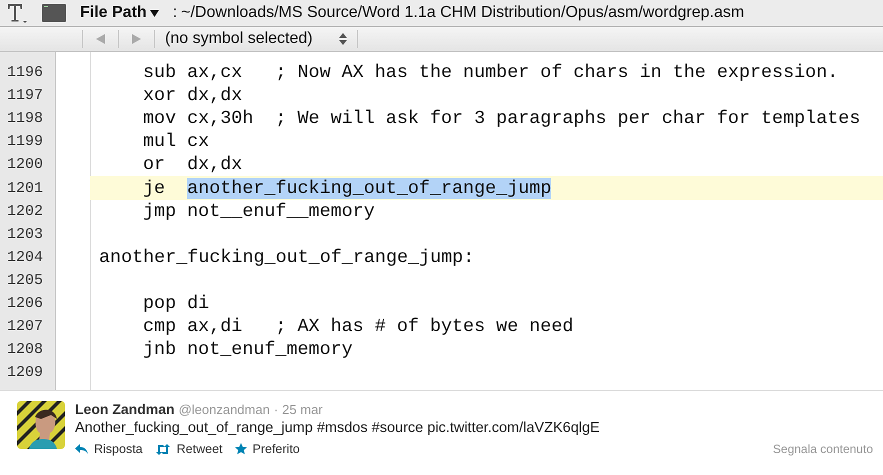 This screenshot has height=475, width=883. I want to click on retweet-icon, so click(162, 449).